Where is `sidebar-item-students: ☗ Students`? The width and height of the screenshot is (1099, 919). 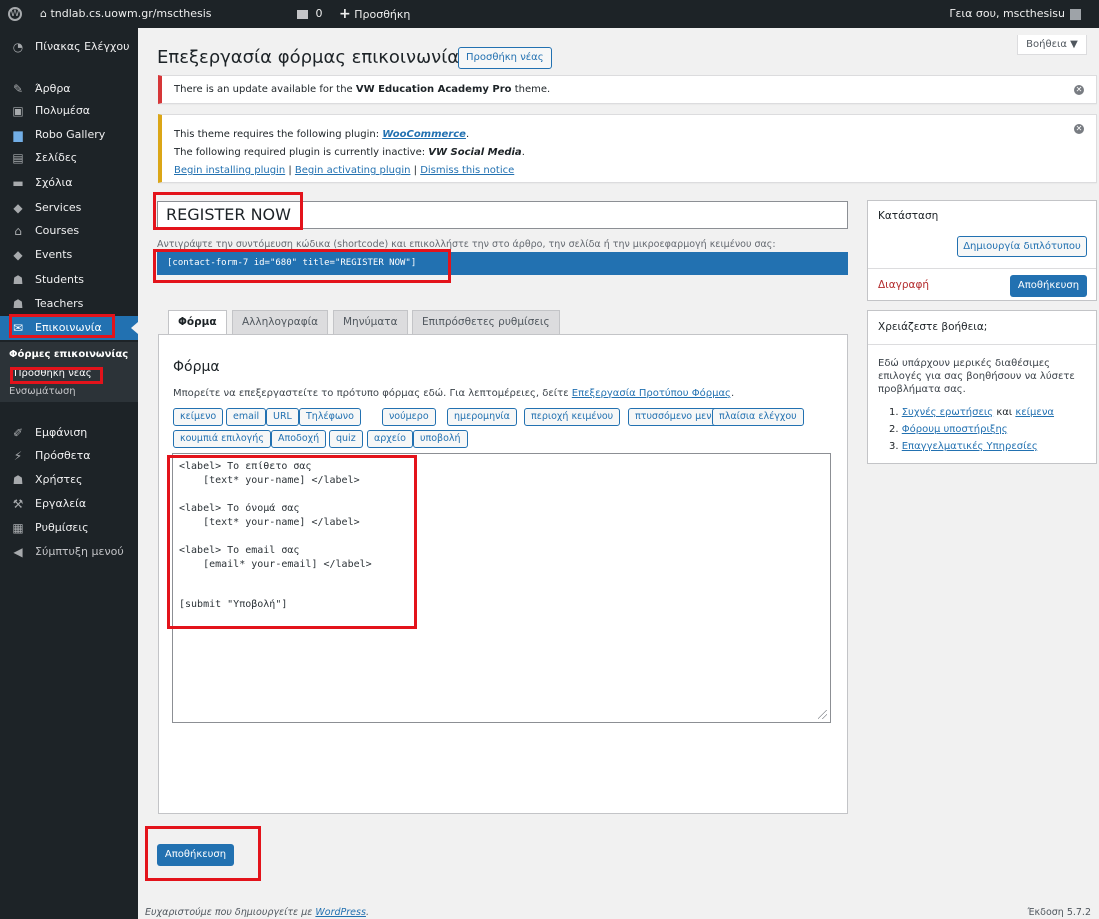 sidebar-item-students: ☗ Students is located at coordinates (69, 280).